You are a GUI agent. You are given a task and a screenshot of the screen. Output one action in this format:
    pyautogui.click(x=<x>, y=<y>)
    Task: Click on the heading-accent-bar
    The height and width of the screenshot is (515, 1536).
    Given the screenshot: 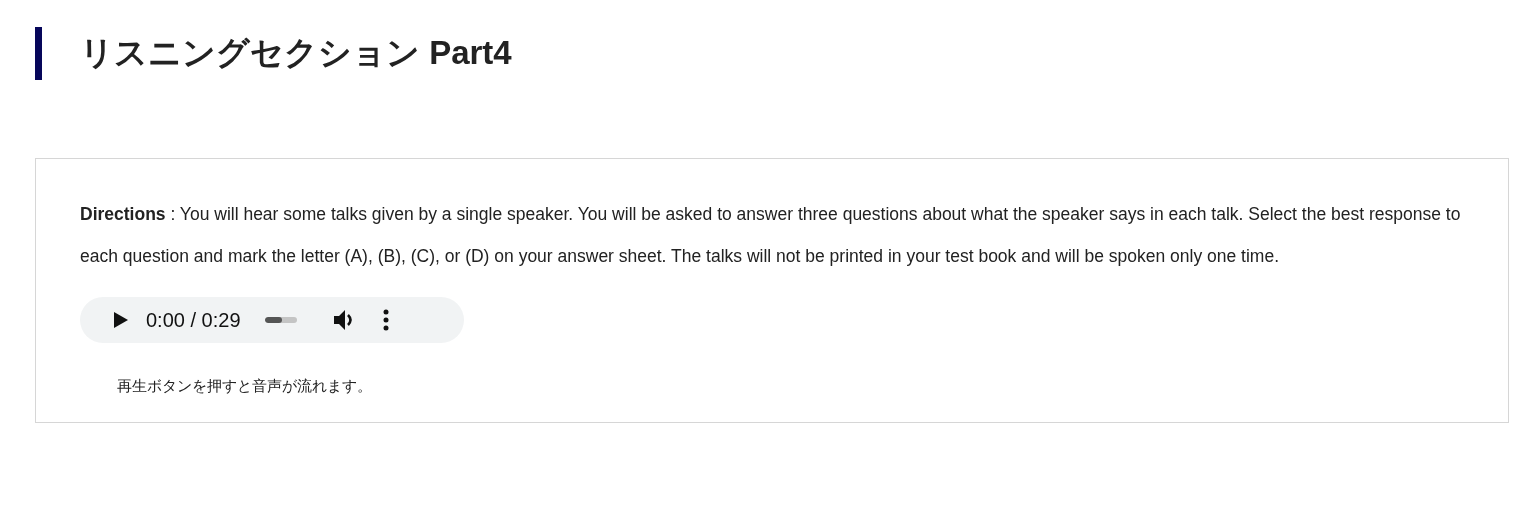 What is the action you would take?
    pyautogui.click(x=38, y=53)
    